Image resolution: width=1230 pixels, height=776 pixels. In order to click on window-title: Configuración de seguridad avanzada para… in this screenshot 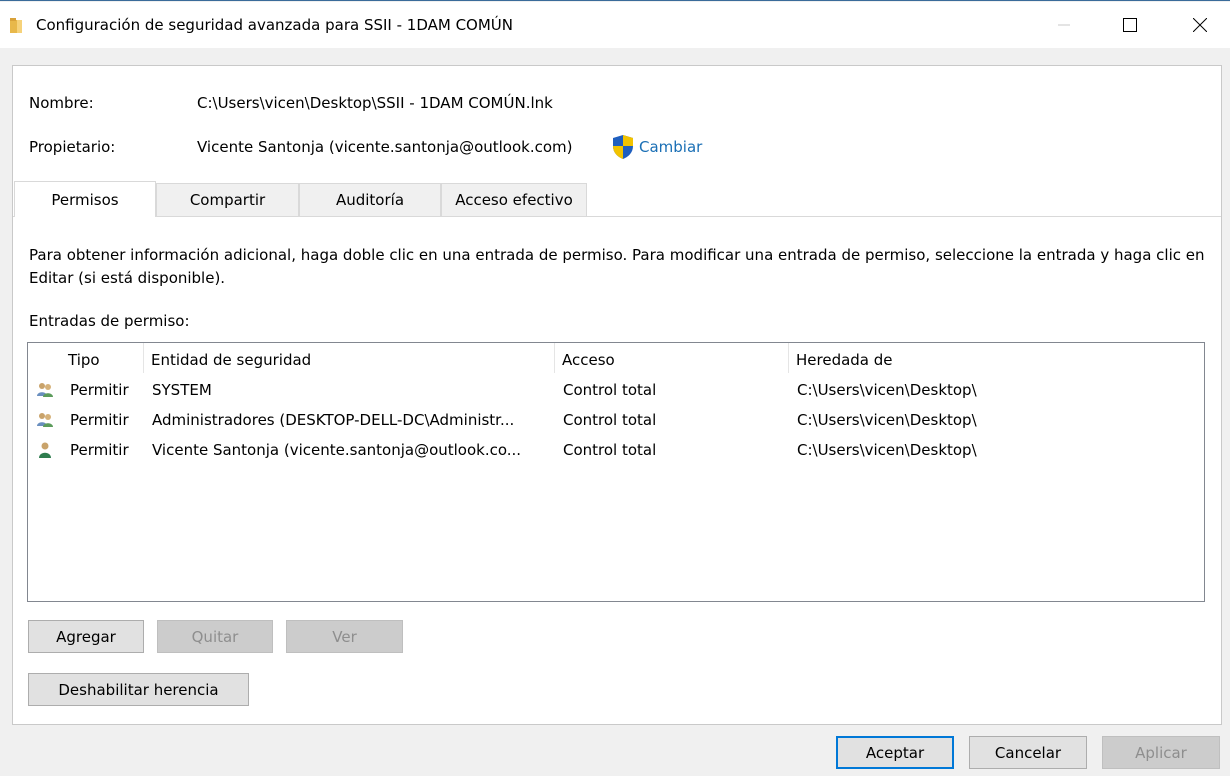, I will do `click(275, 25)`.